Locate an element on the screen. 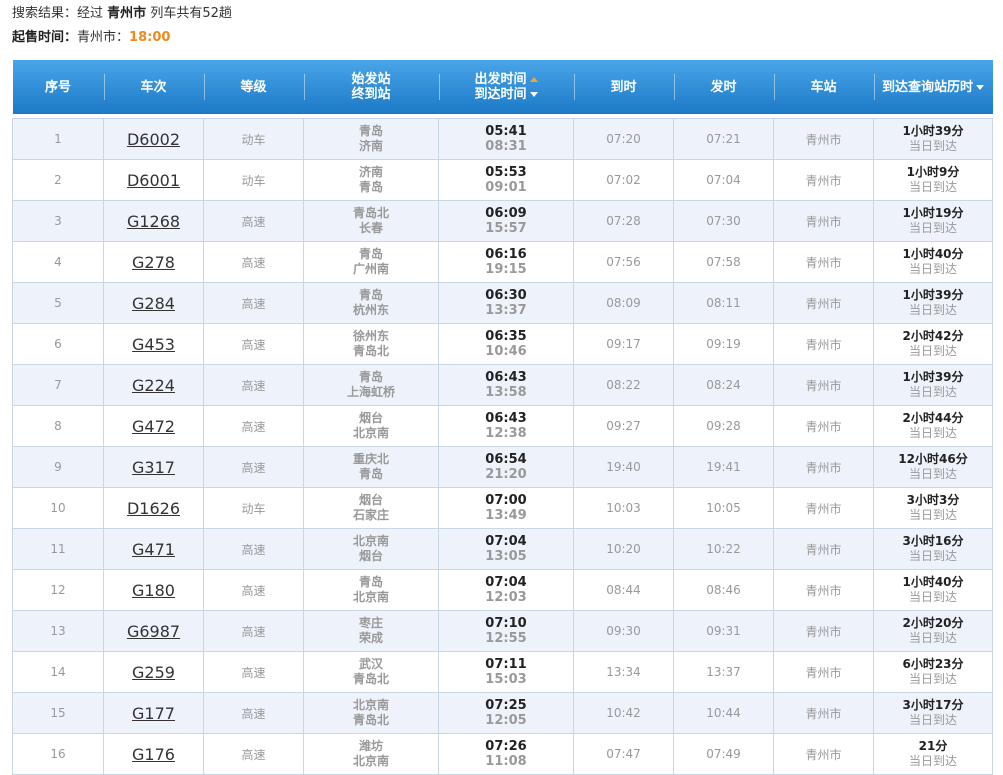 This screenshot has height=775, width=1003. train-number-link: G224 is located at coordinates (153, 385).